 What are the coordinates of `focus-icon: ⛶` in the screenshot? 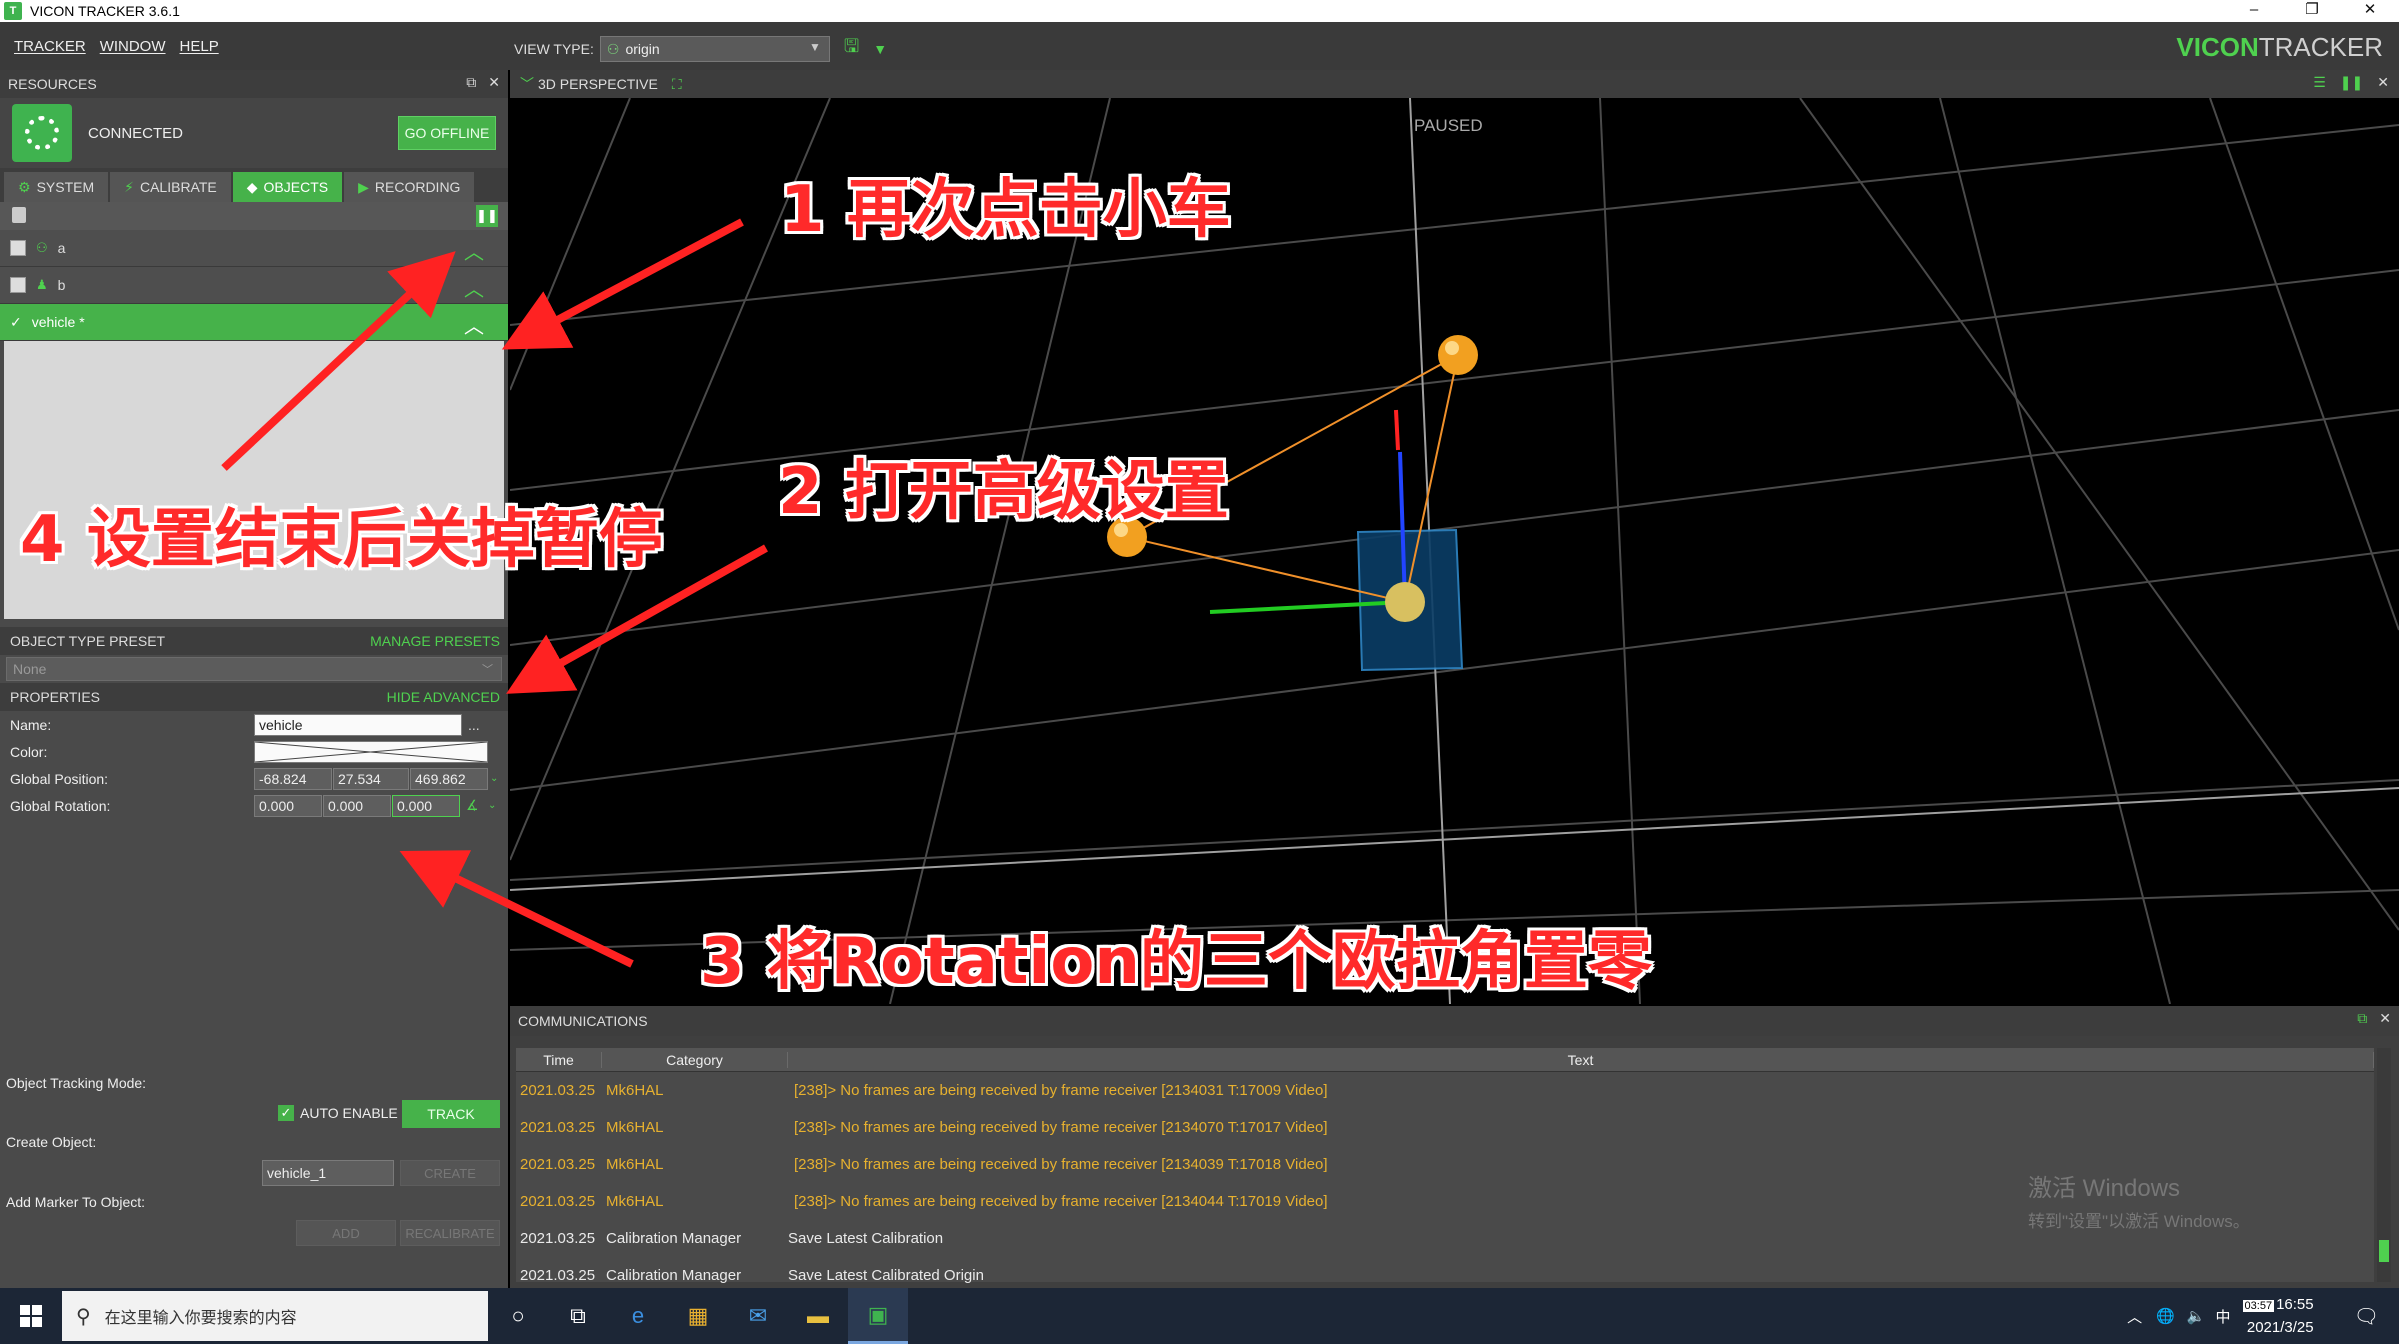 It's located at (677, 84).